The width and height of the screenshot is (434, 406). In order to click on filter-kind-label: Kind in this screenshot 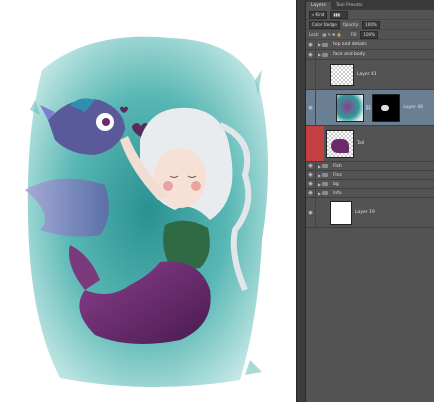, I will do `click(320, 14)`.